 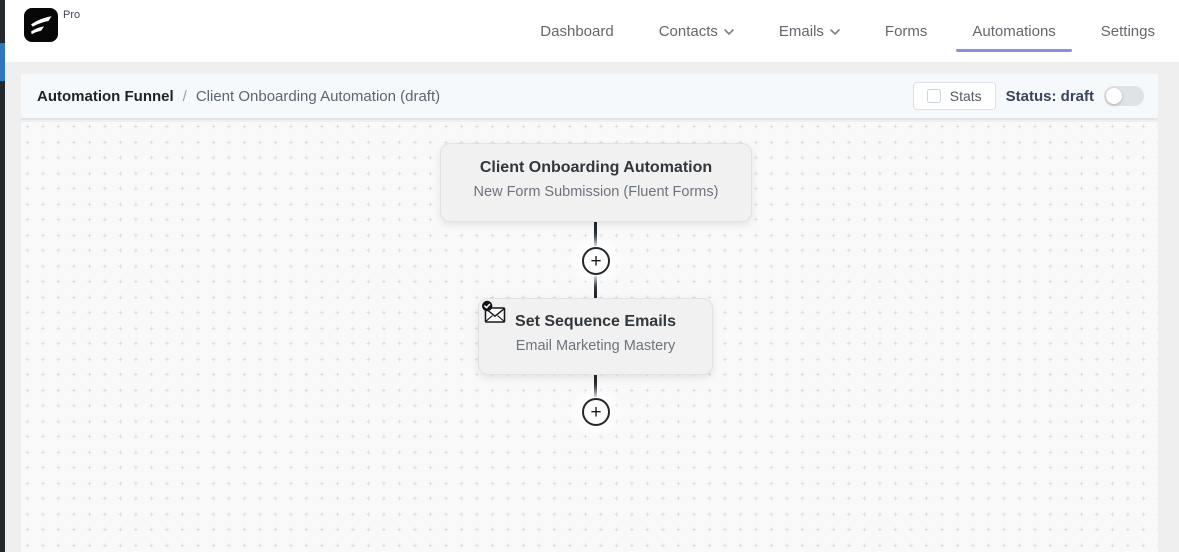 What do you see at coordinates (72, 15) in the screenshot?
I see `pro-badge: Pro` at bounding box center [72, 15].